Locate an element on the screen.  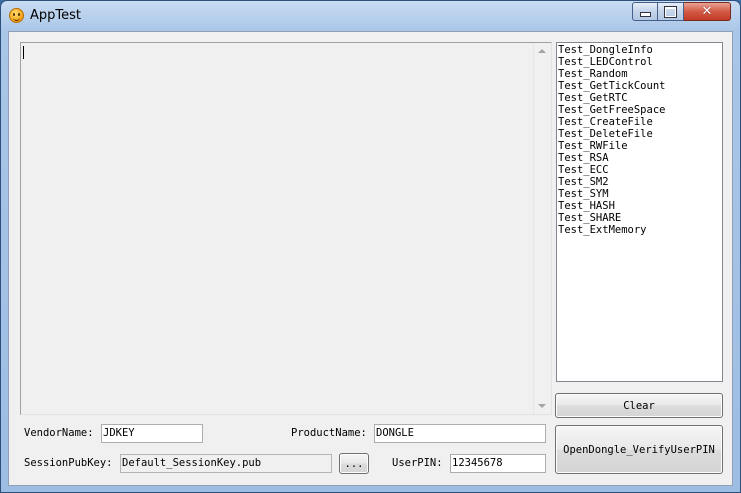
session-pubkey-input: Default_SessionKey.pub is located at coordinates (226, 463).